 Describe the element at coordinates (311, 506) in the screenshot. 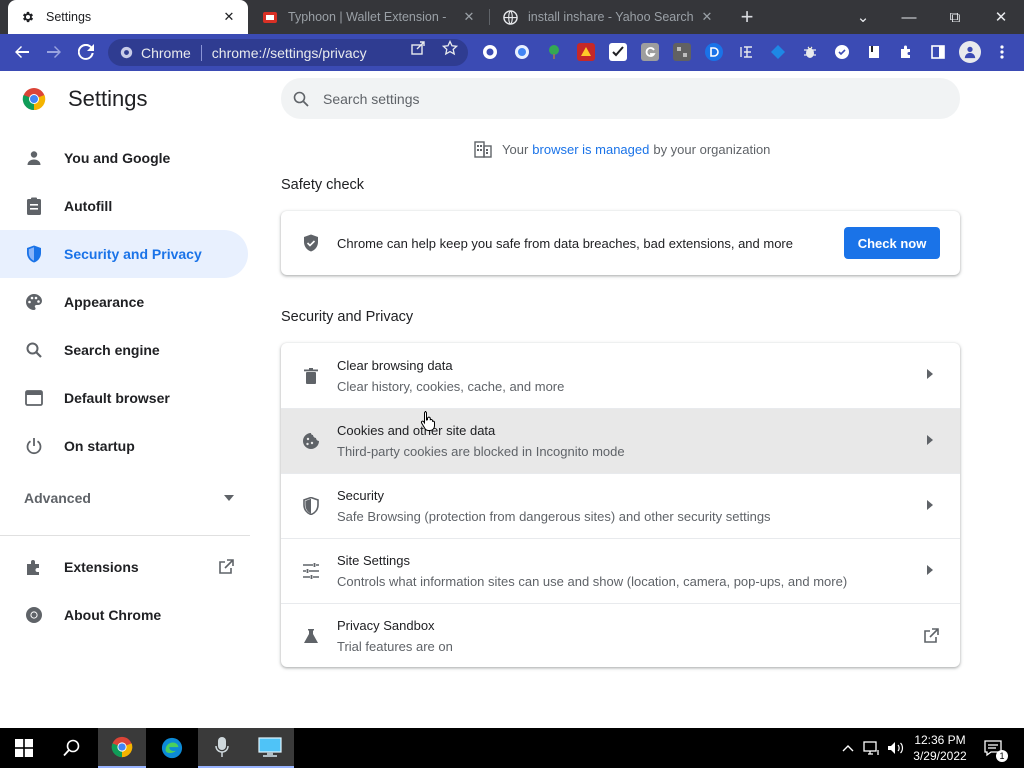

I see `shield-icon` at that location.